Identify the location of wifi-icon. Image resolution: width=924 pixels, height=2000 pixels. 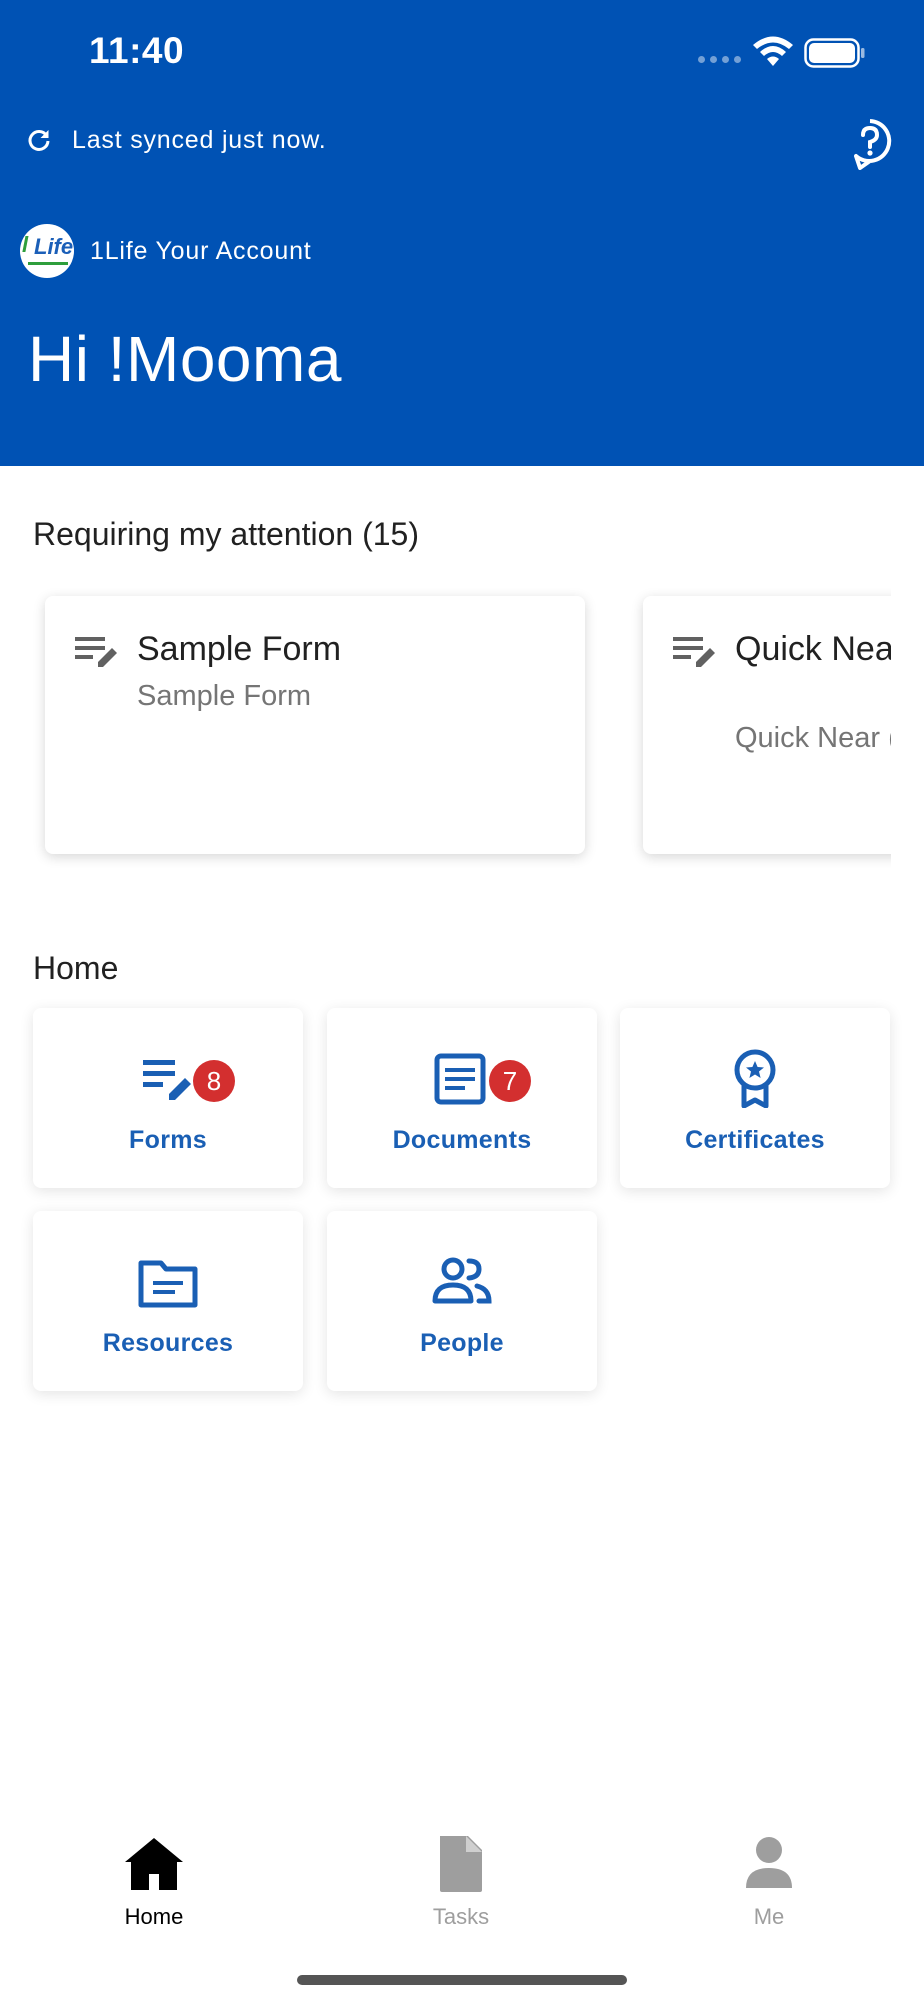
(773, 51).